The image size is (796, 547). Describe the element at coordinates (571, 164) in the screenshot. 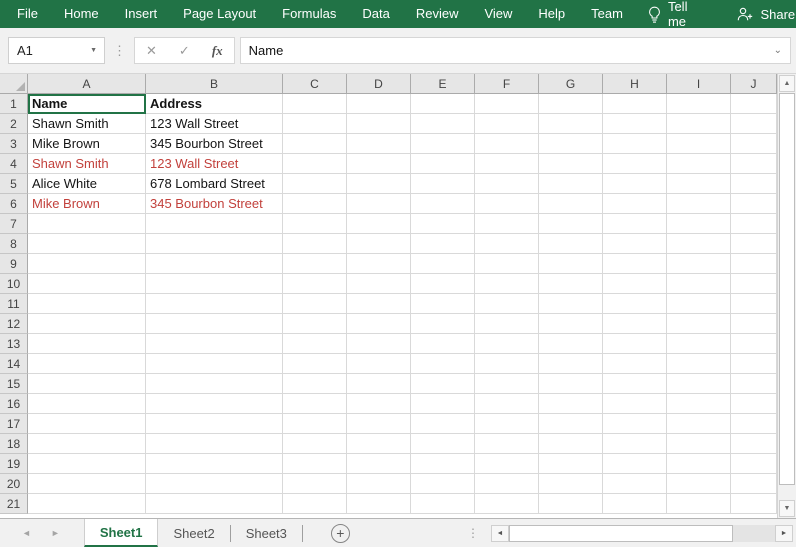

I see `cell-G4` at that location.